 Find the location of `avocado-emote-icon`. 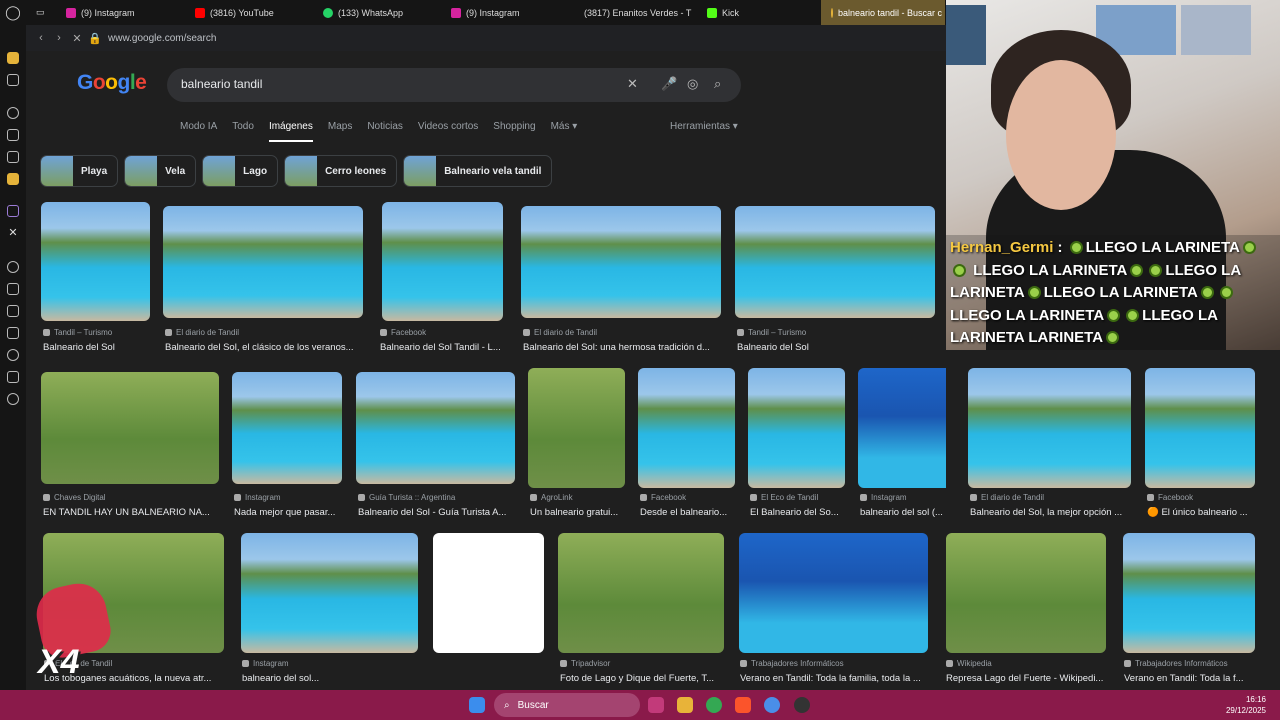

avocado-emote-icon is located at coordinates (1249, 247).